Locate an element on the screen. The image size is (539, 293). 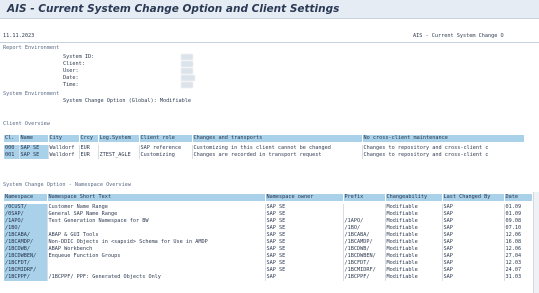
cell-prefix is located at coordinates (364, 214).